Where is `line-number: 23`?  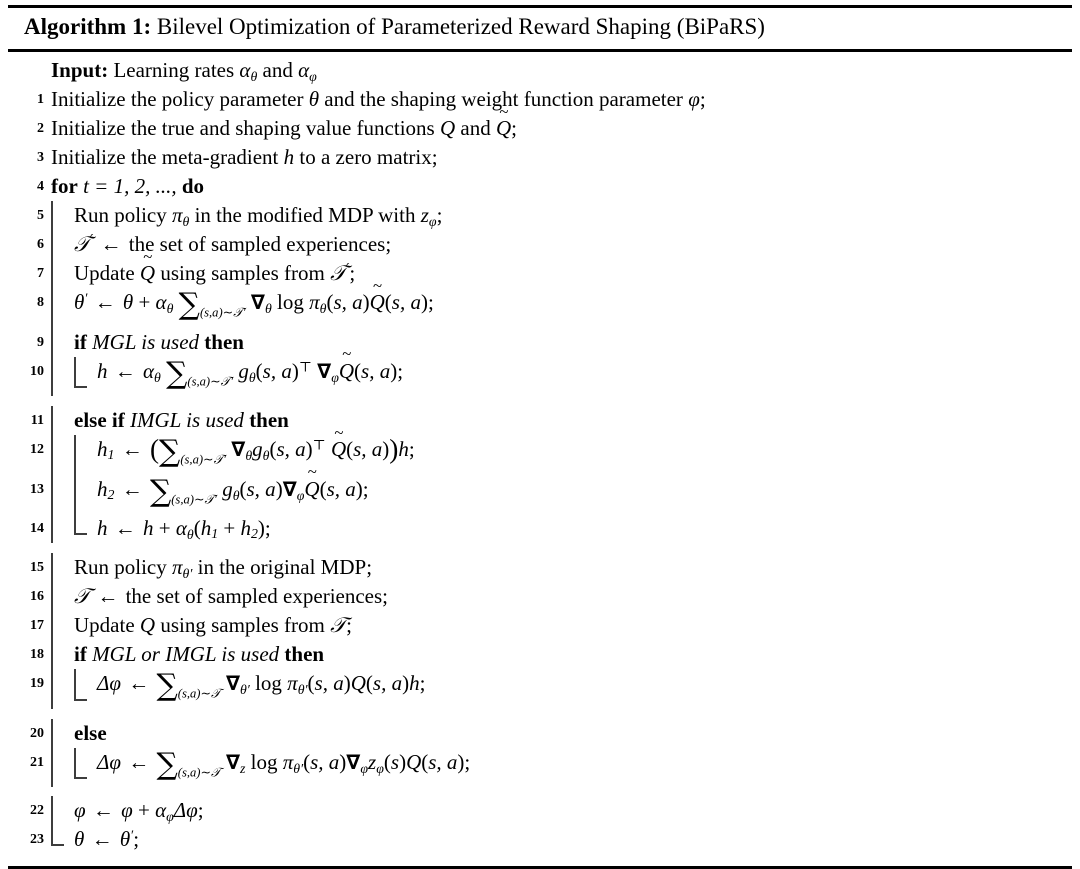 line-number: 23 is located at coordinates (37, 840).